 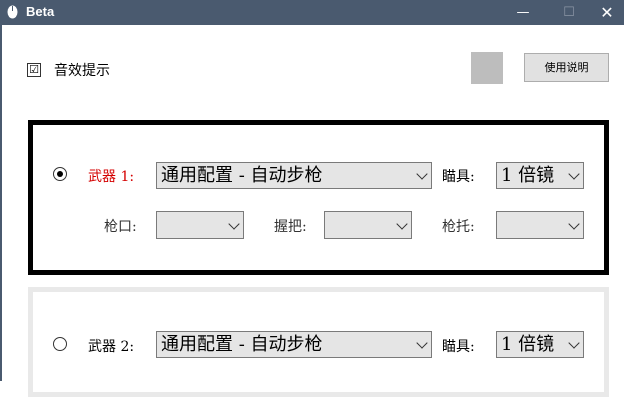 I want to click on sound-toggle: ☑ 音效提示, so click(x=68, y=70).